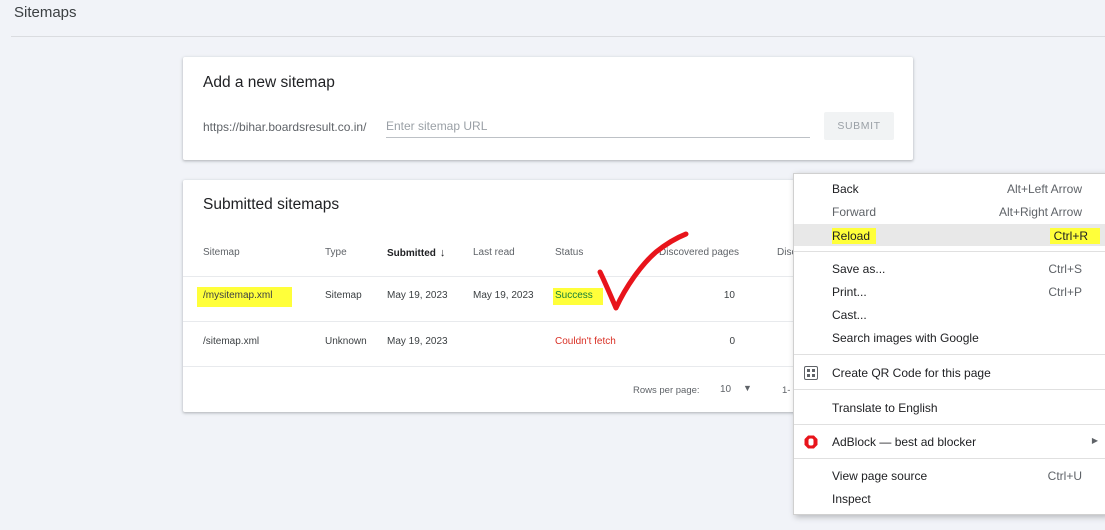 The image size is (1105, 530). I want to click on table-row-2-discovered: 0, so click(732, 341).